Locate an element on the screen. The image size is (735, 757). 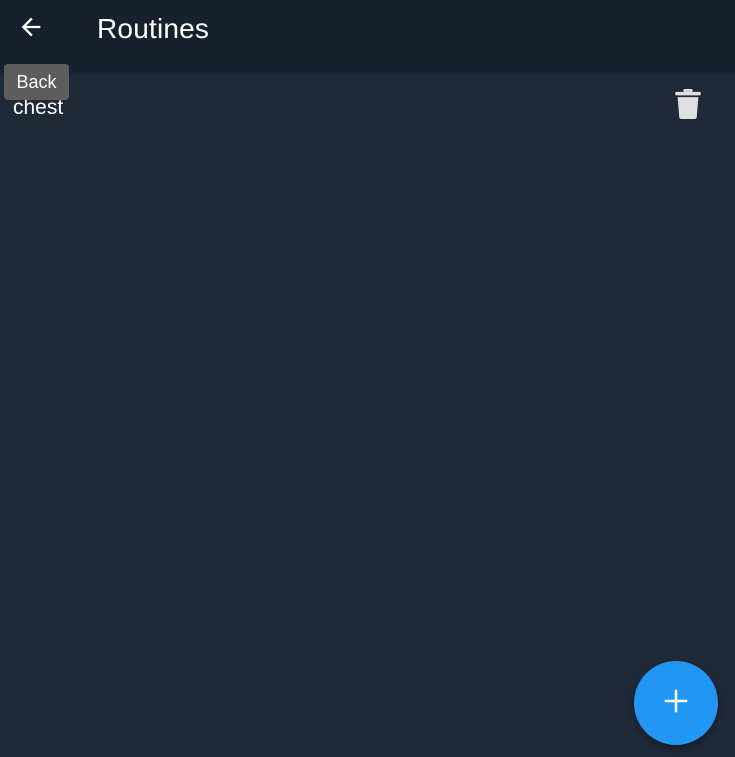
routine-list: chest is located at coordinates (367, 106).